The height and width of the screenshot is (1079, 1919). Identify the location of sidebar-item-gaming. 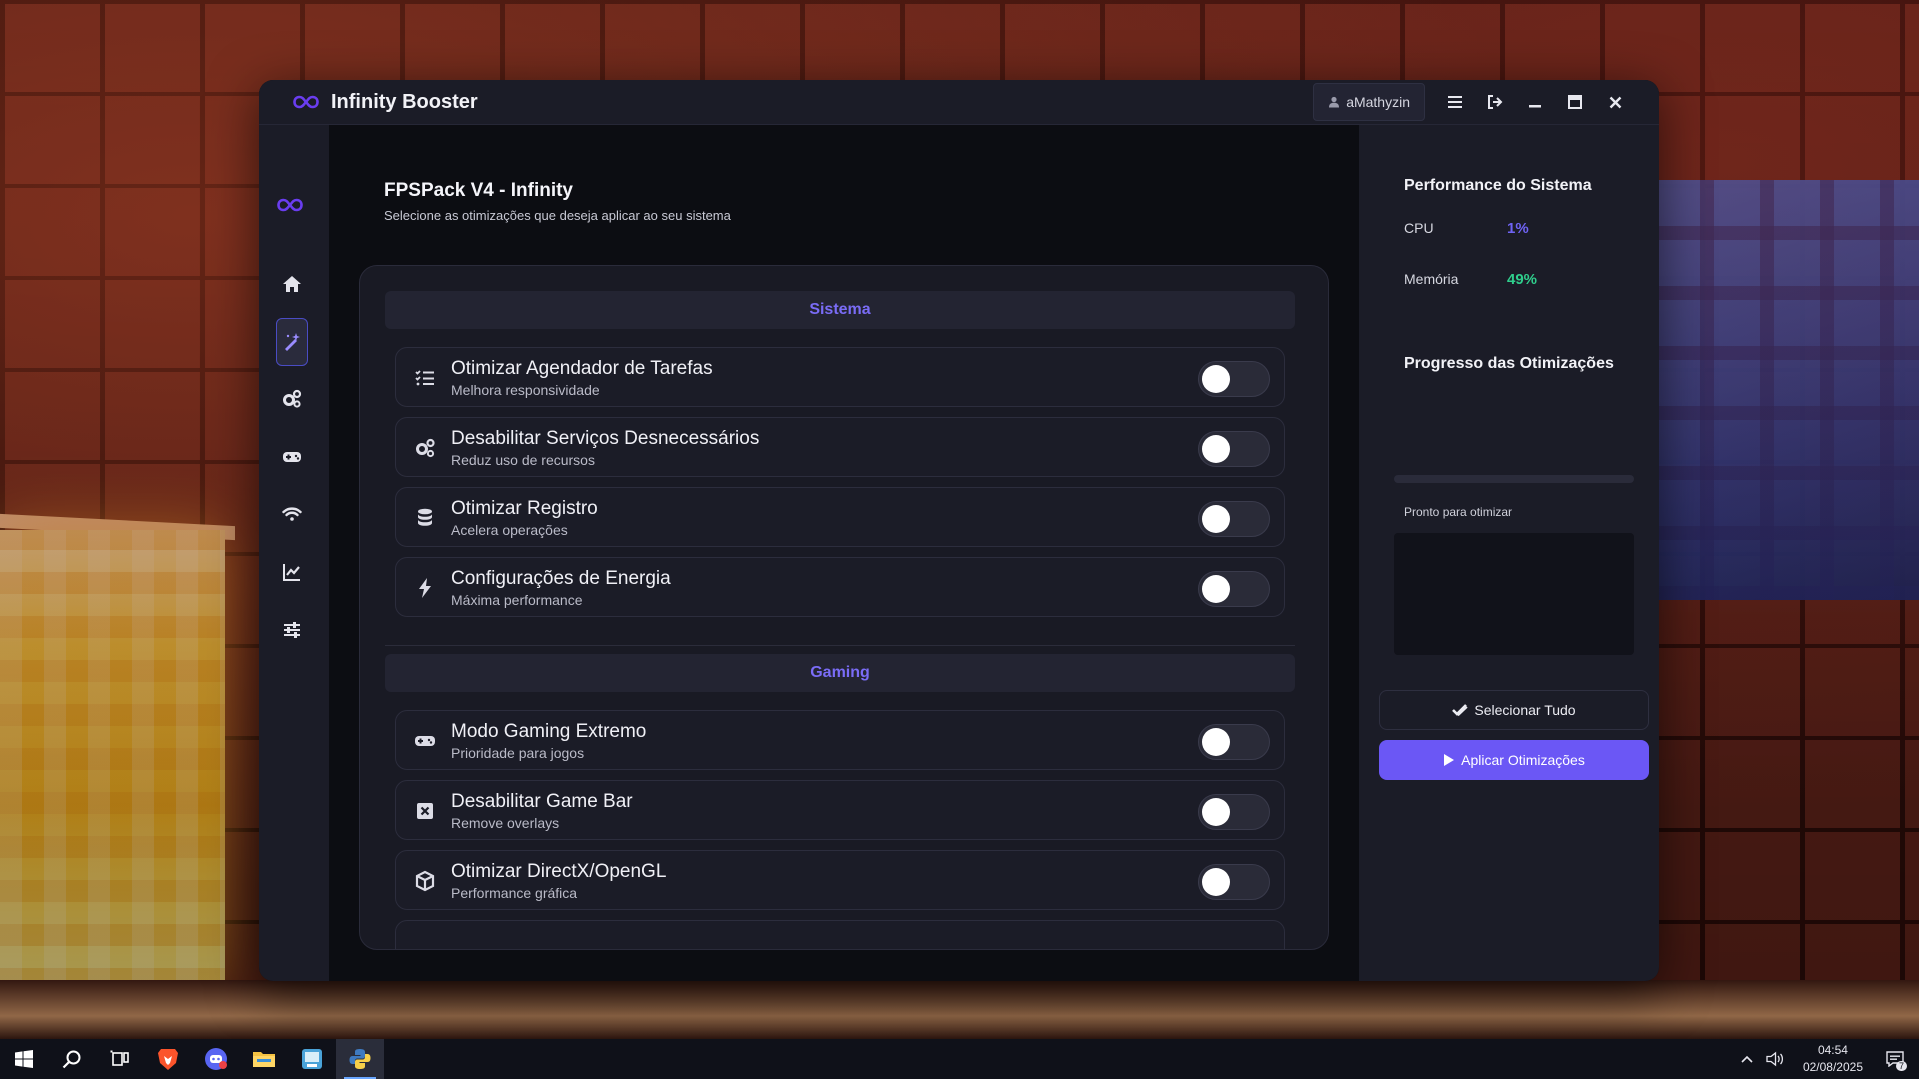
(292, 457).